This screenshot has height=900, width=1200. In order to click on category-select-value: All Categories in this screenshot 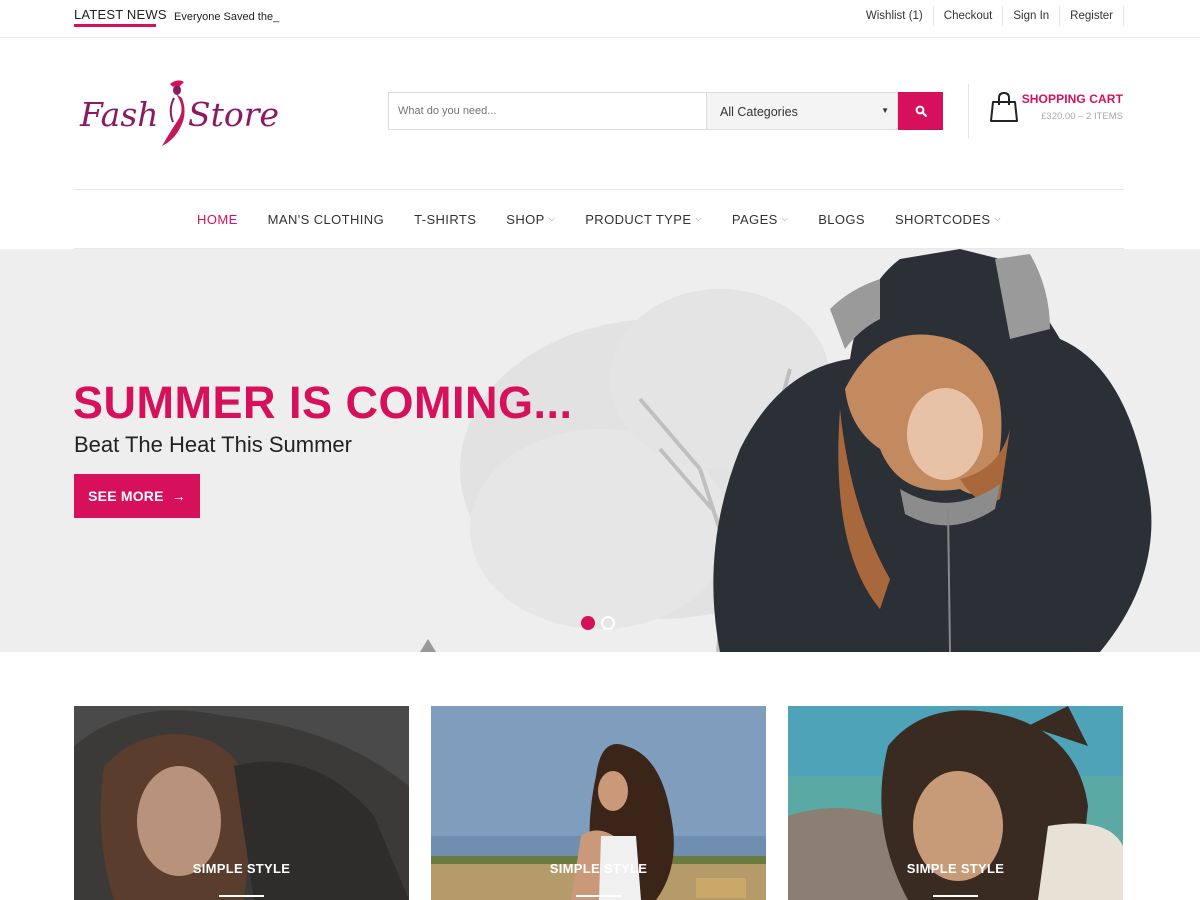, I will do `click(759, 112)`.